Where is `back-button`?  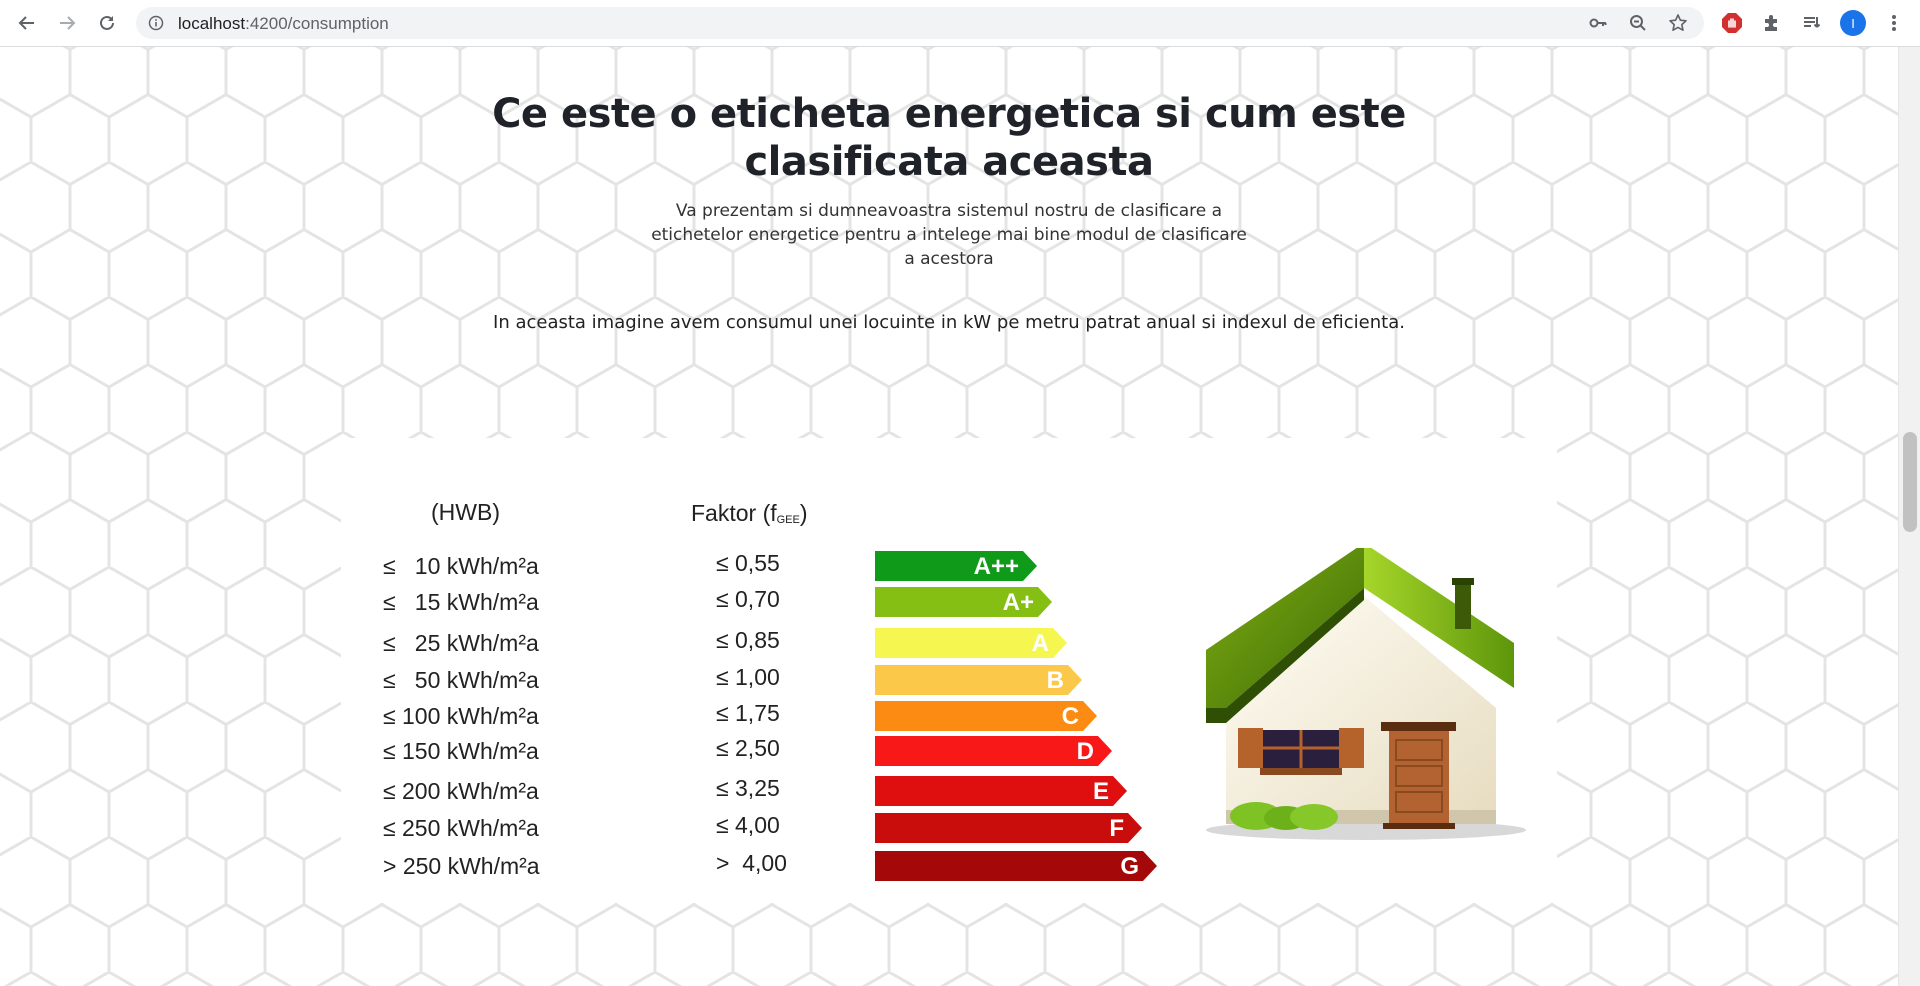 back-button is located at coordinates (27, 23).